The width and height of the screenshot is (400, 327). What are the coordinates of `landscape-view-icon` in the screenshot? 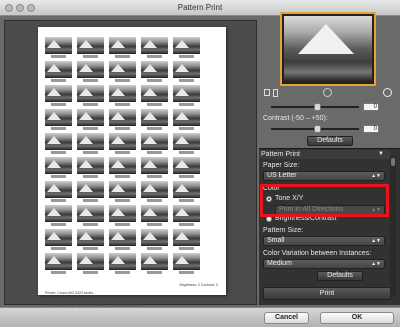 It's located at (267, 92).